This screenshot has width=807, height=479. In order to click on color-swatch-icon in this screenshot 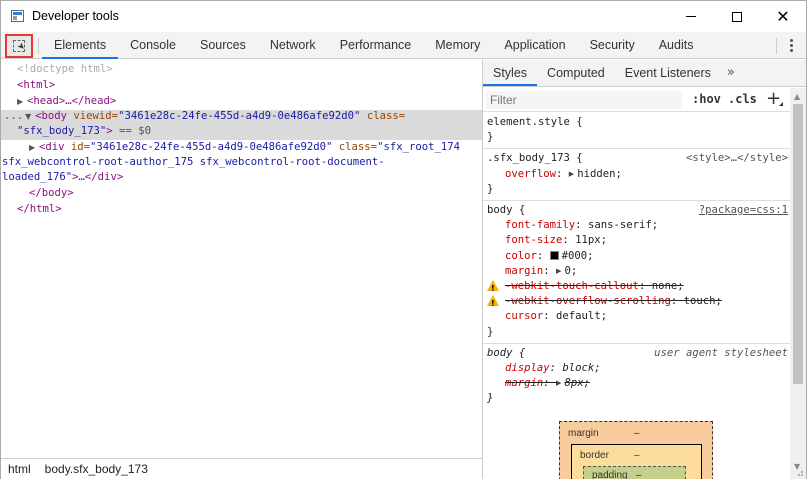, I will do `click(554, 255)`.